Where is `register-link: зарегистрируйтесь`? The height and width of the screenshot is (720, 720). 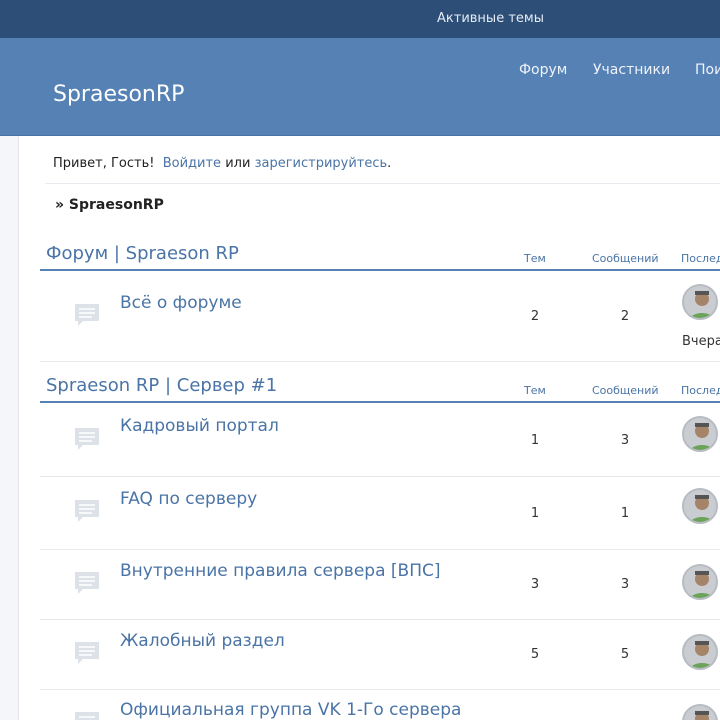
register-link: зарегистрируйтесь is located at coordinates (321, 163).